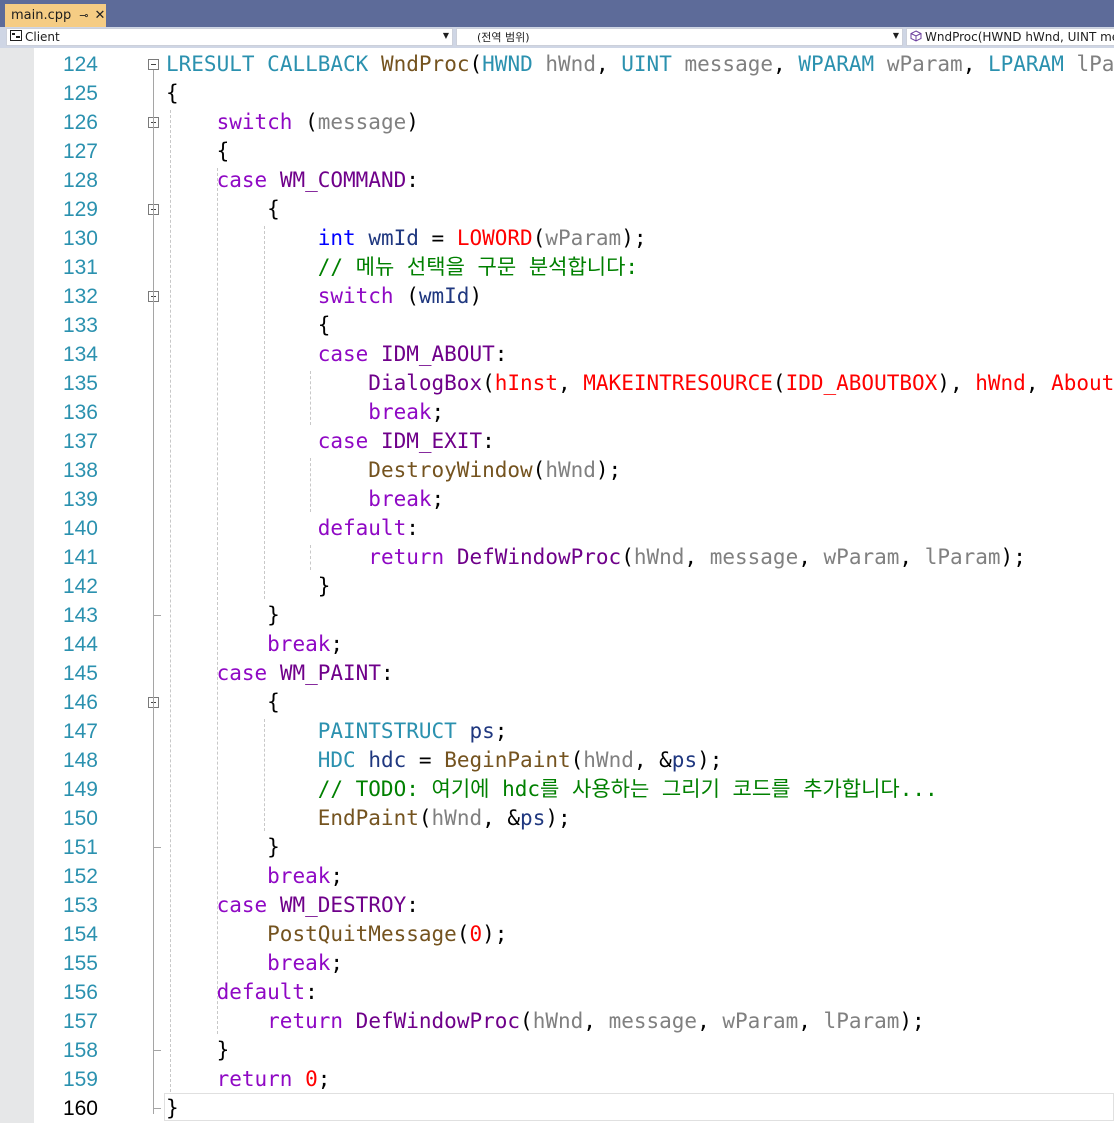  Describe the element at coordinates (292, 180) in the screenshot. I see `code-line: case WM_COMMAND:` at that location.